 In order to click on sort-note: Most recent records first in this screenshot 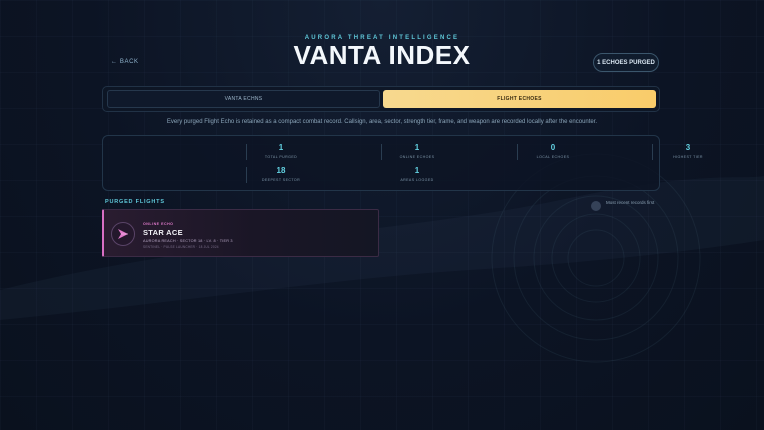, I will do `click(630, 202)`.